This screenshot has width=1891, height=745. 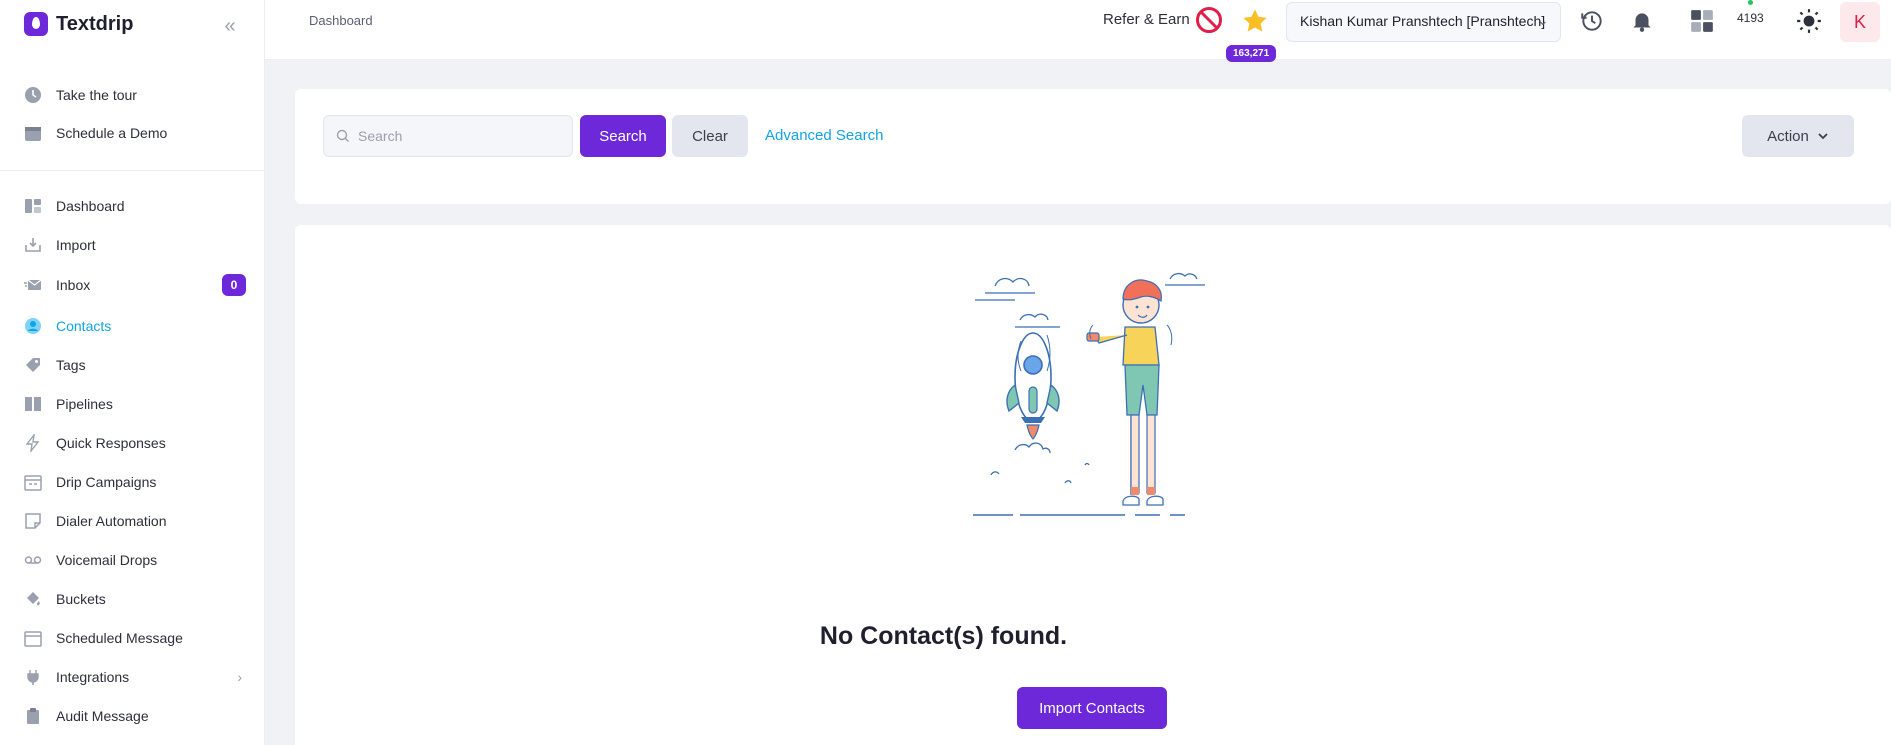 I want to click on sidebar-item-label: Voicemail Drops, so click(x=107, y=560).